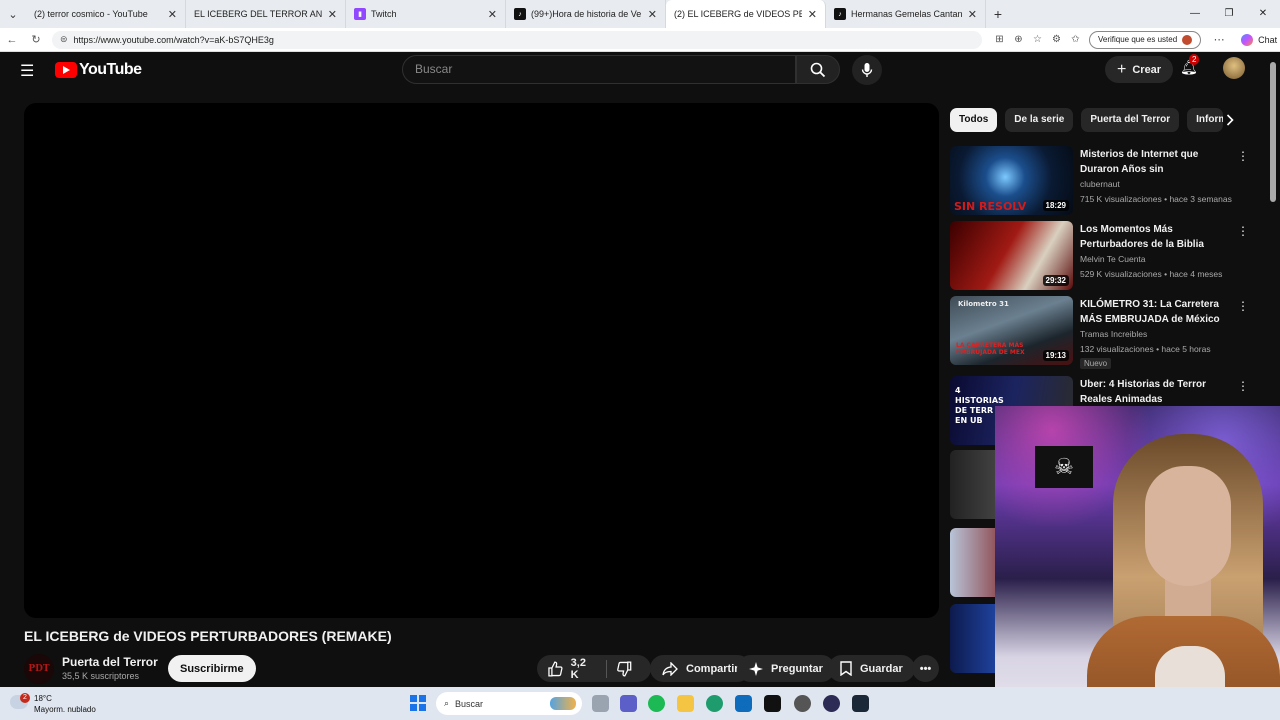 The width and height of the screenshot is (1280, 720). What do you see at coordinates (1075, 39) in the screenshot?
I see `favorites-list-icon: ✩` at bounding box center [1075, 39].